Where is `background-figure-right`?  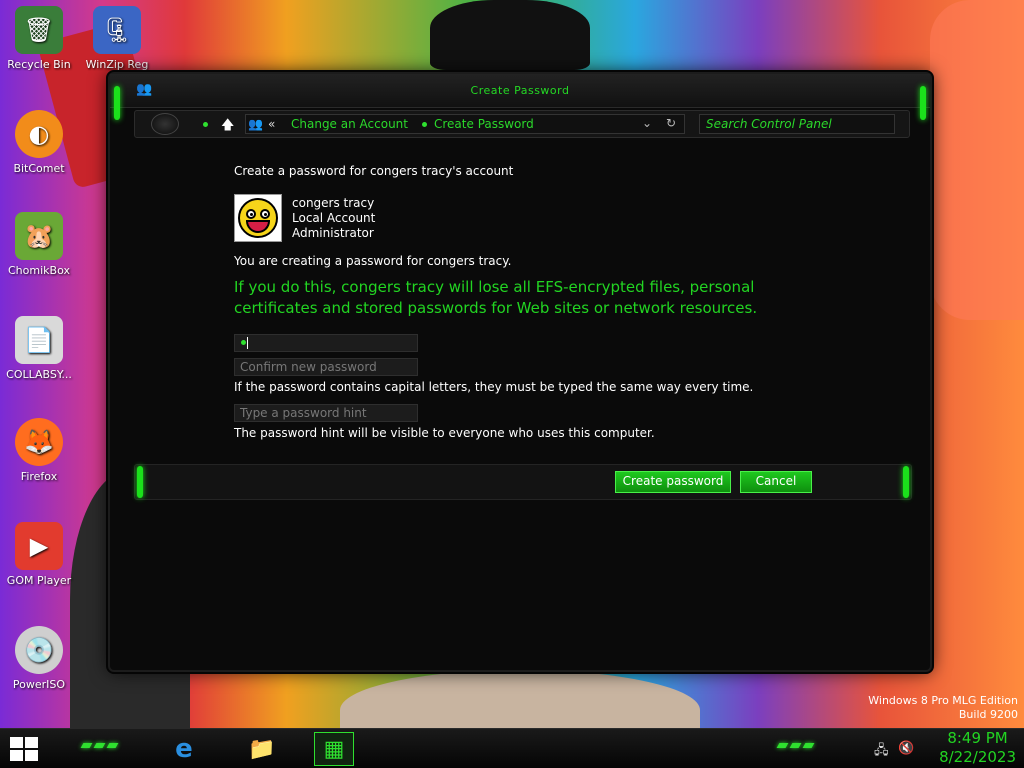
background-figure-right is located at coordinates (977, 160).